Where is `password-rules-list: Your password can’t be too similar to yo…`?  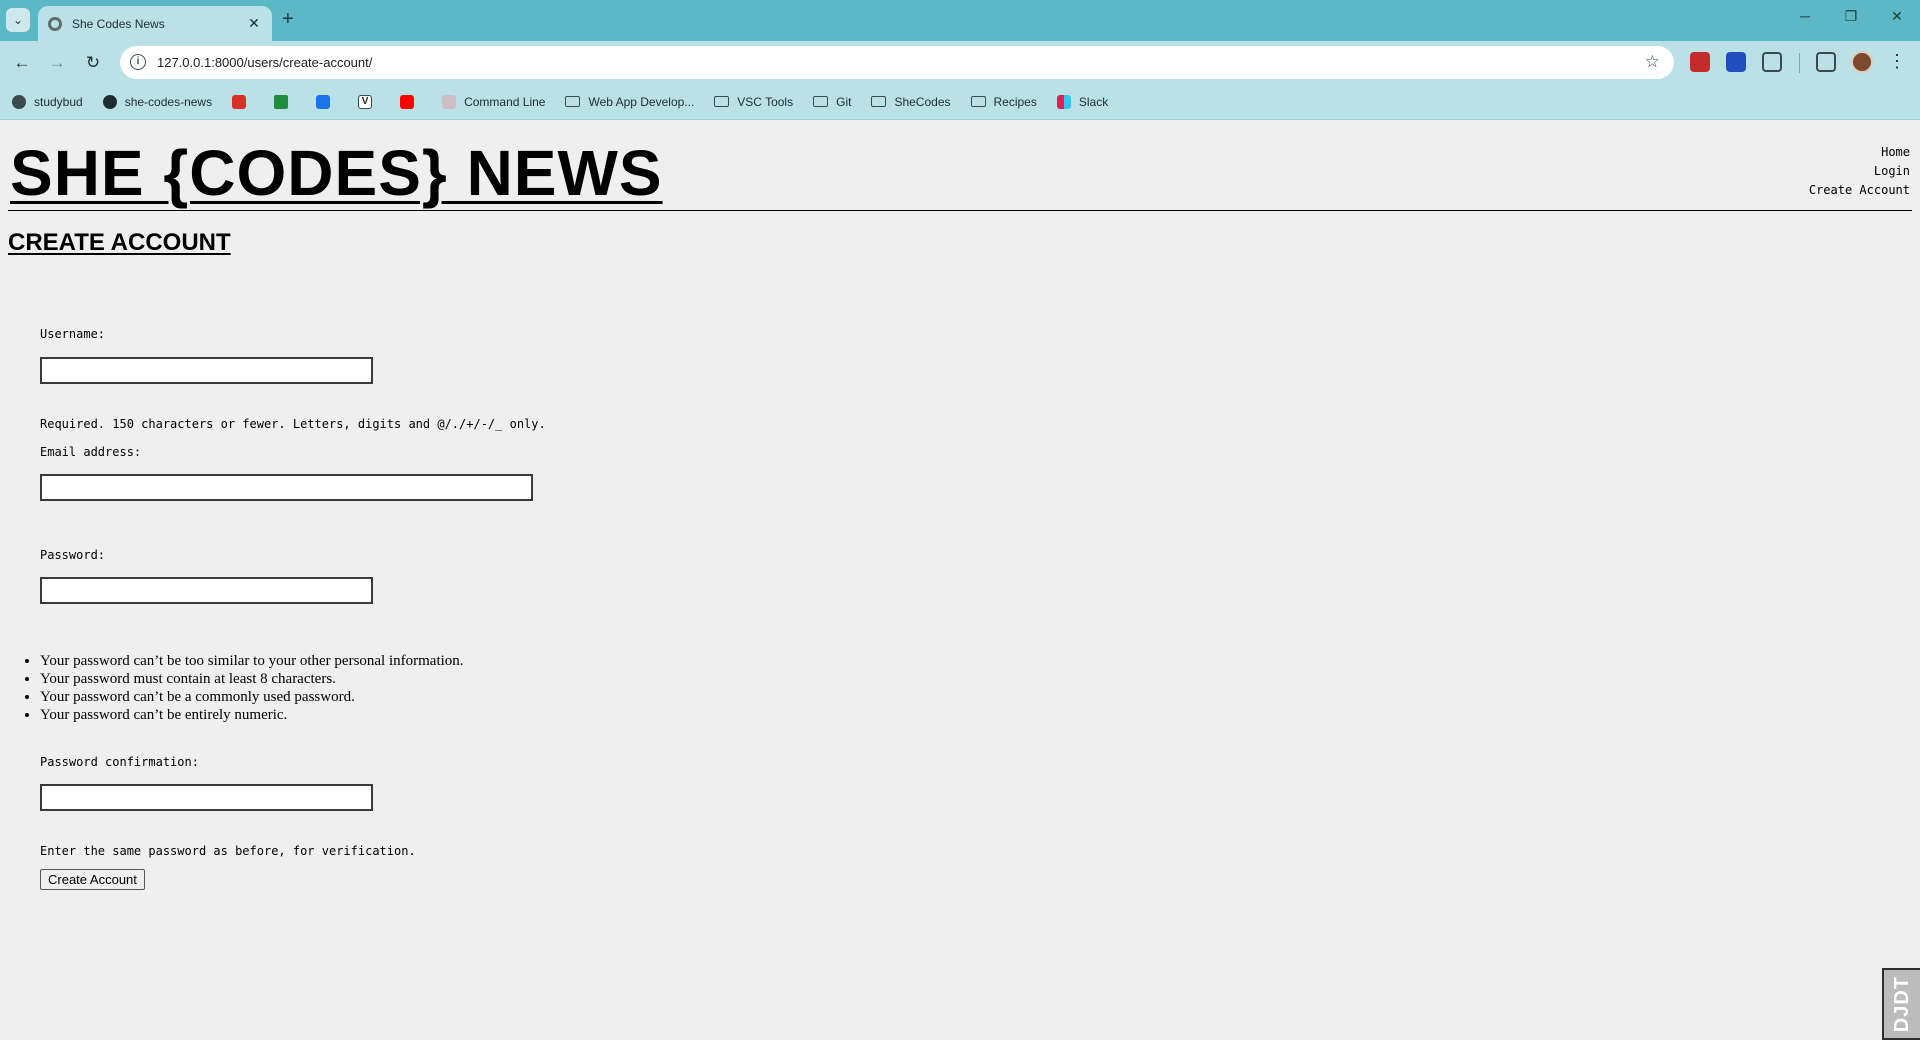 password-rules-list: Your password can’t be too similar to yo… is located at coordinates (252, 688).